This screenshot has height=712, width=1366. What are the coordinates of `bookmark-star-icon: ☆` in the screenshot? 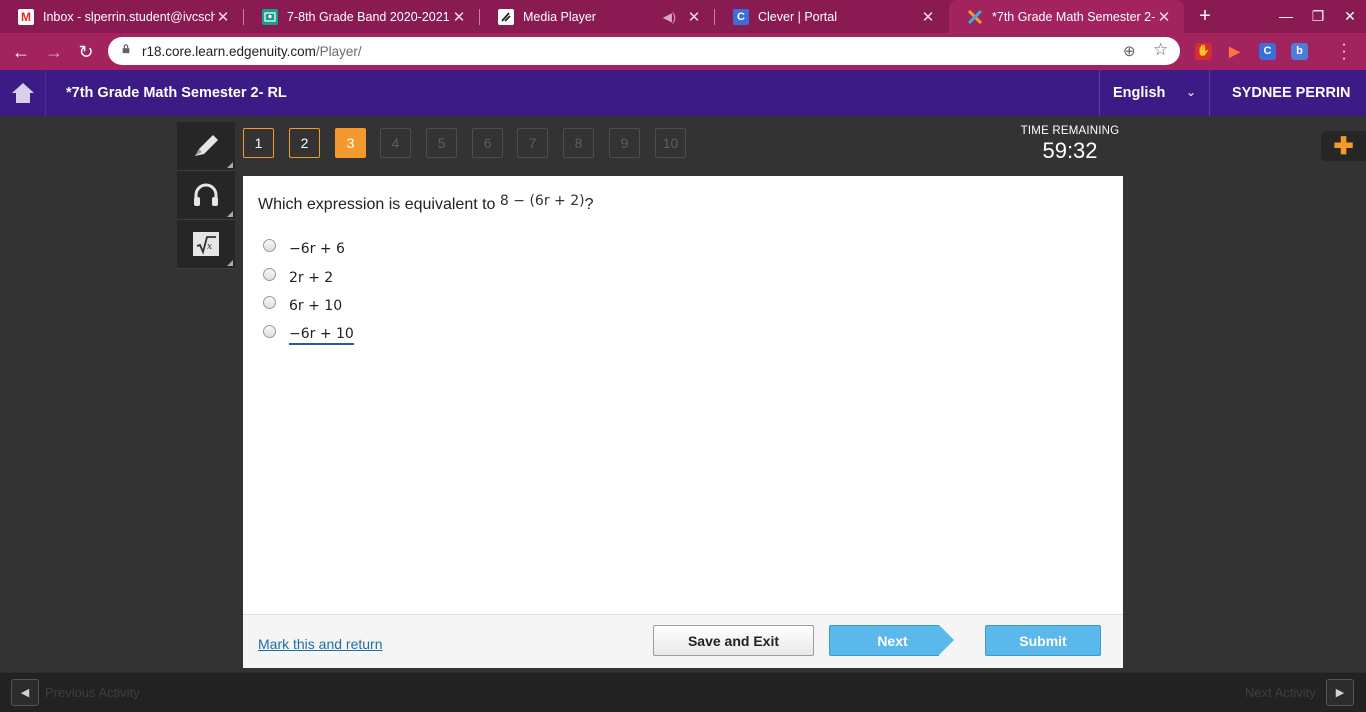 It's located at (1160, 50).